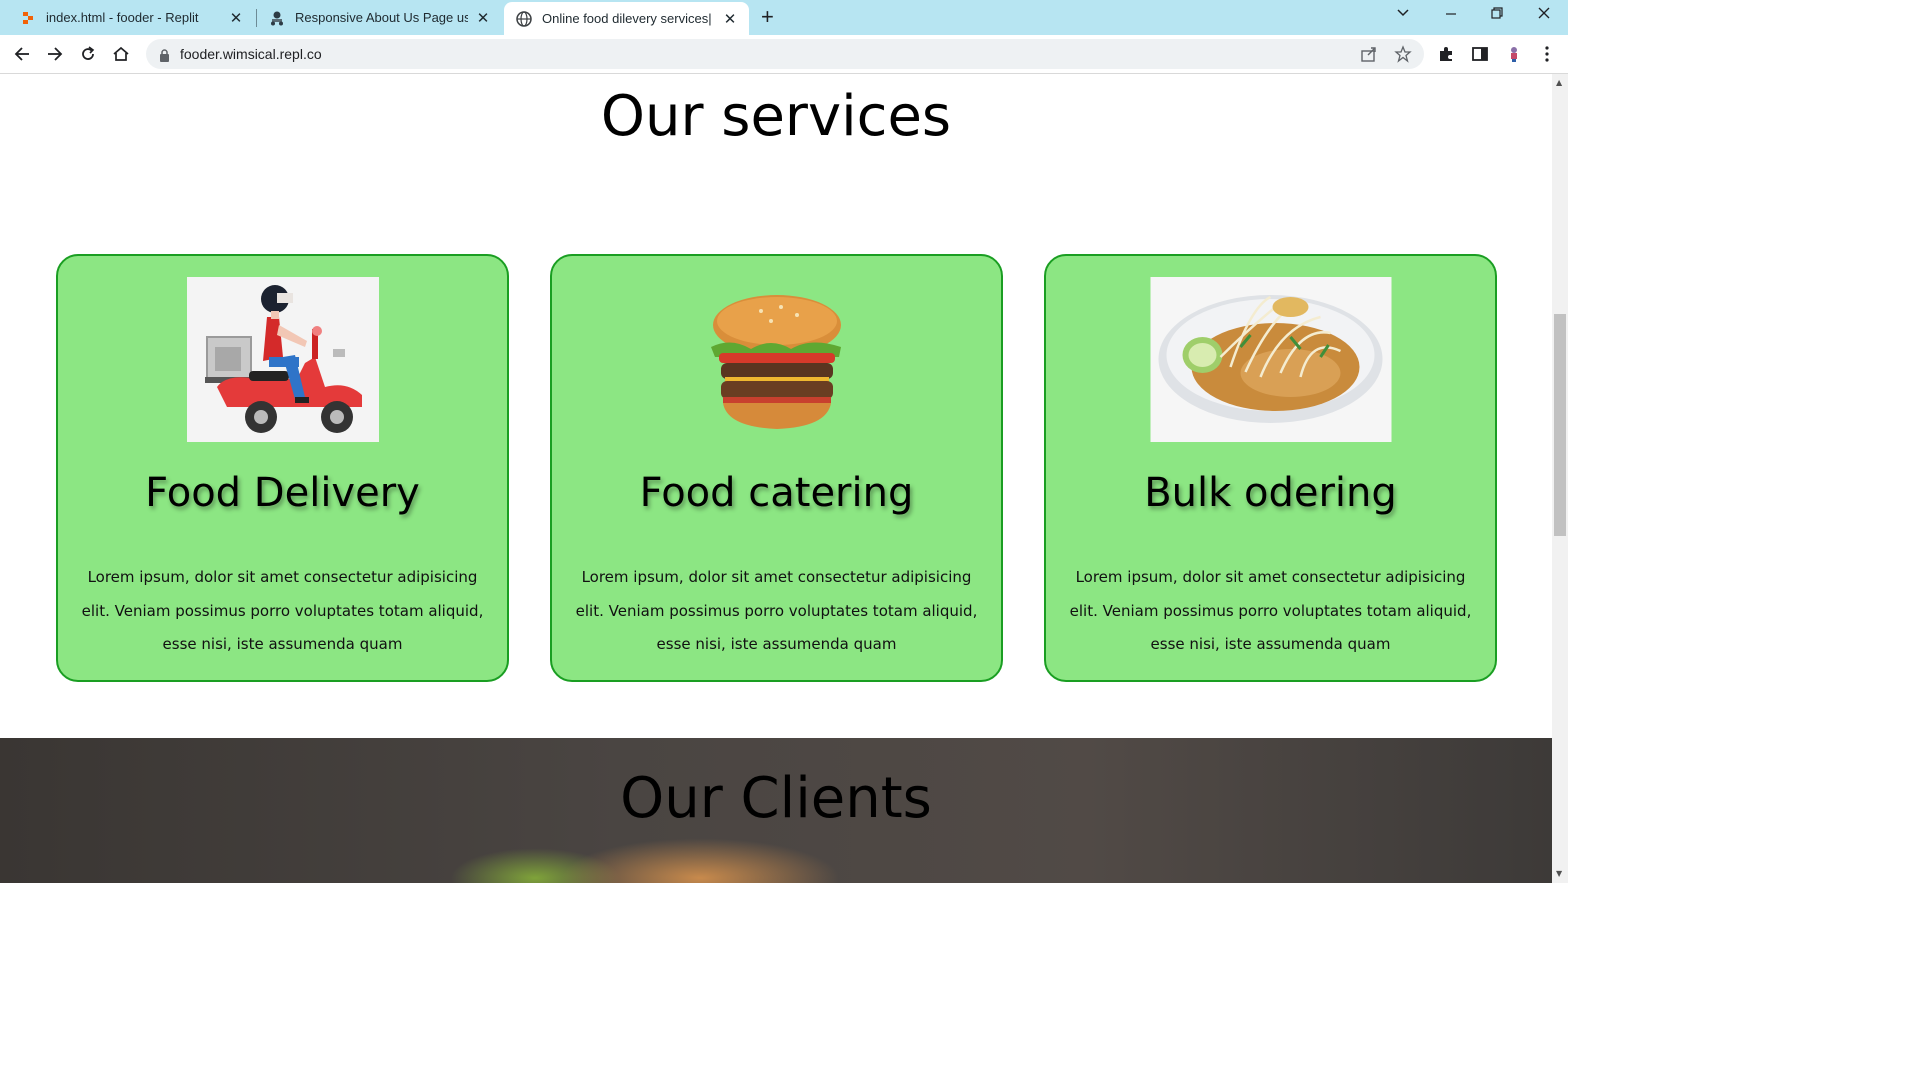 This screenshot has height=1080, width=1920. What do you see at coordinates (767, 17) in the screenshot?
I see `new-tab-button: +` at bounding box center [767, 17].